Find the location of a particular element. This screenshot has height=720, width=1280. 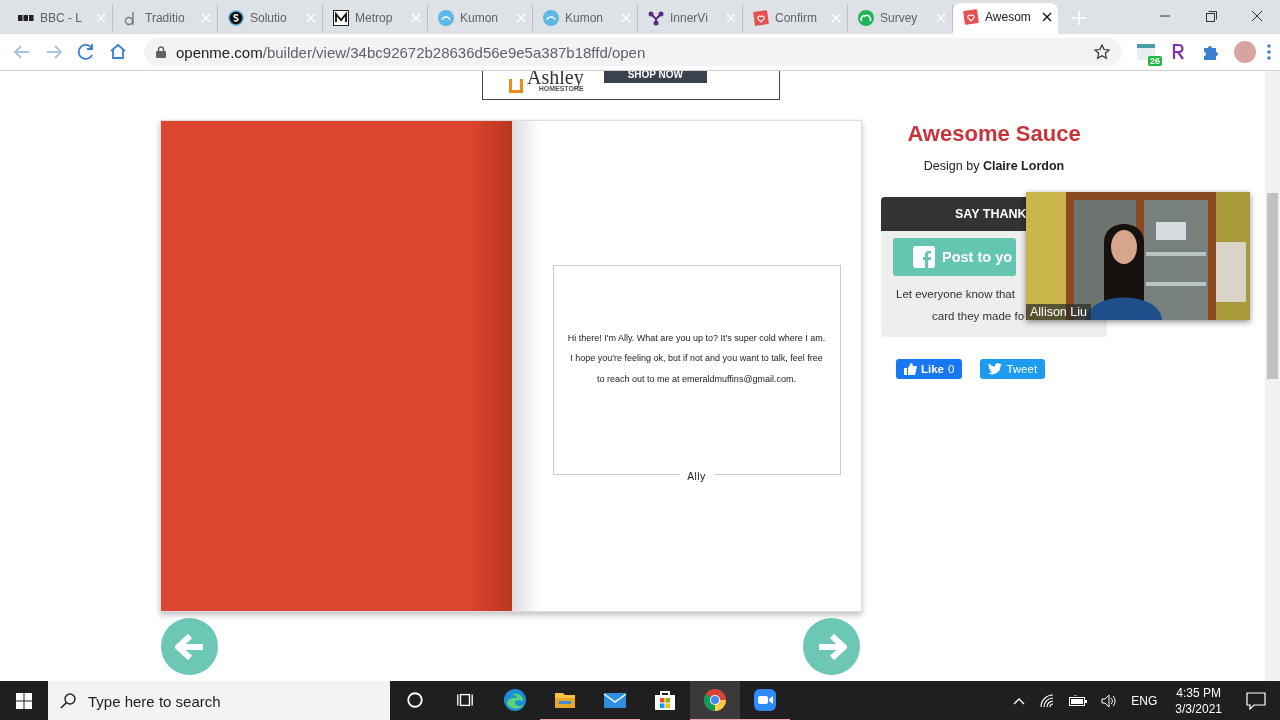

like-button: Like 0 is located at coordinates (929, 369).